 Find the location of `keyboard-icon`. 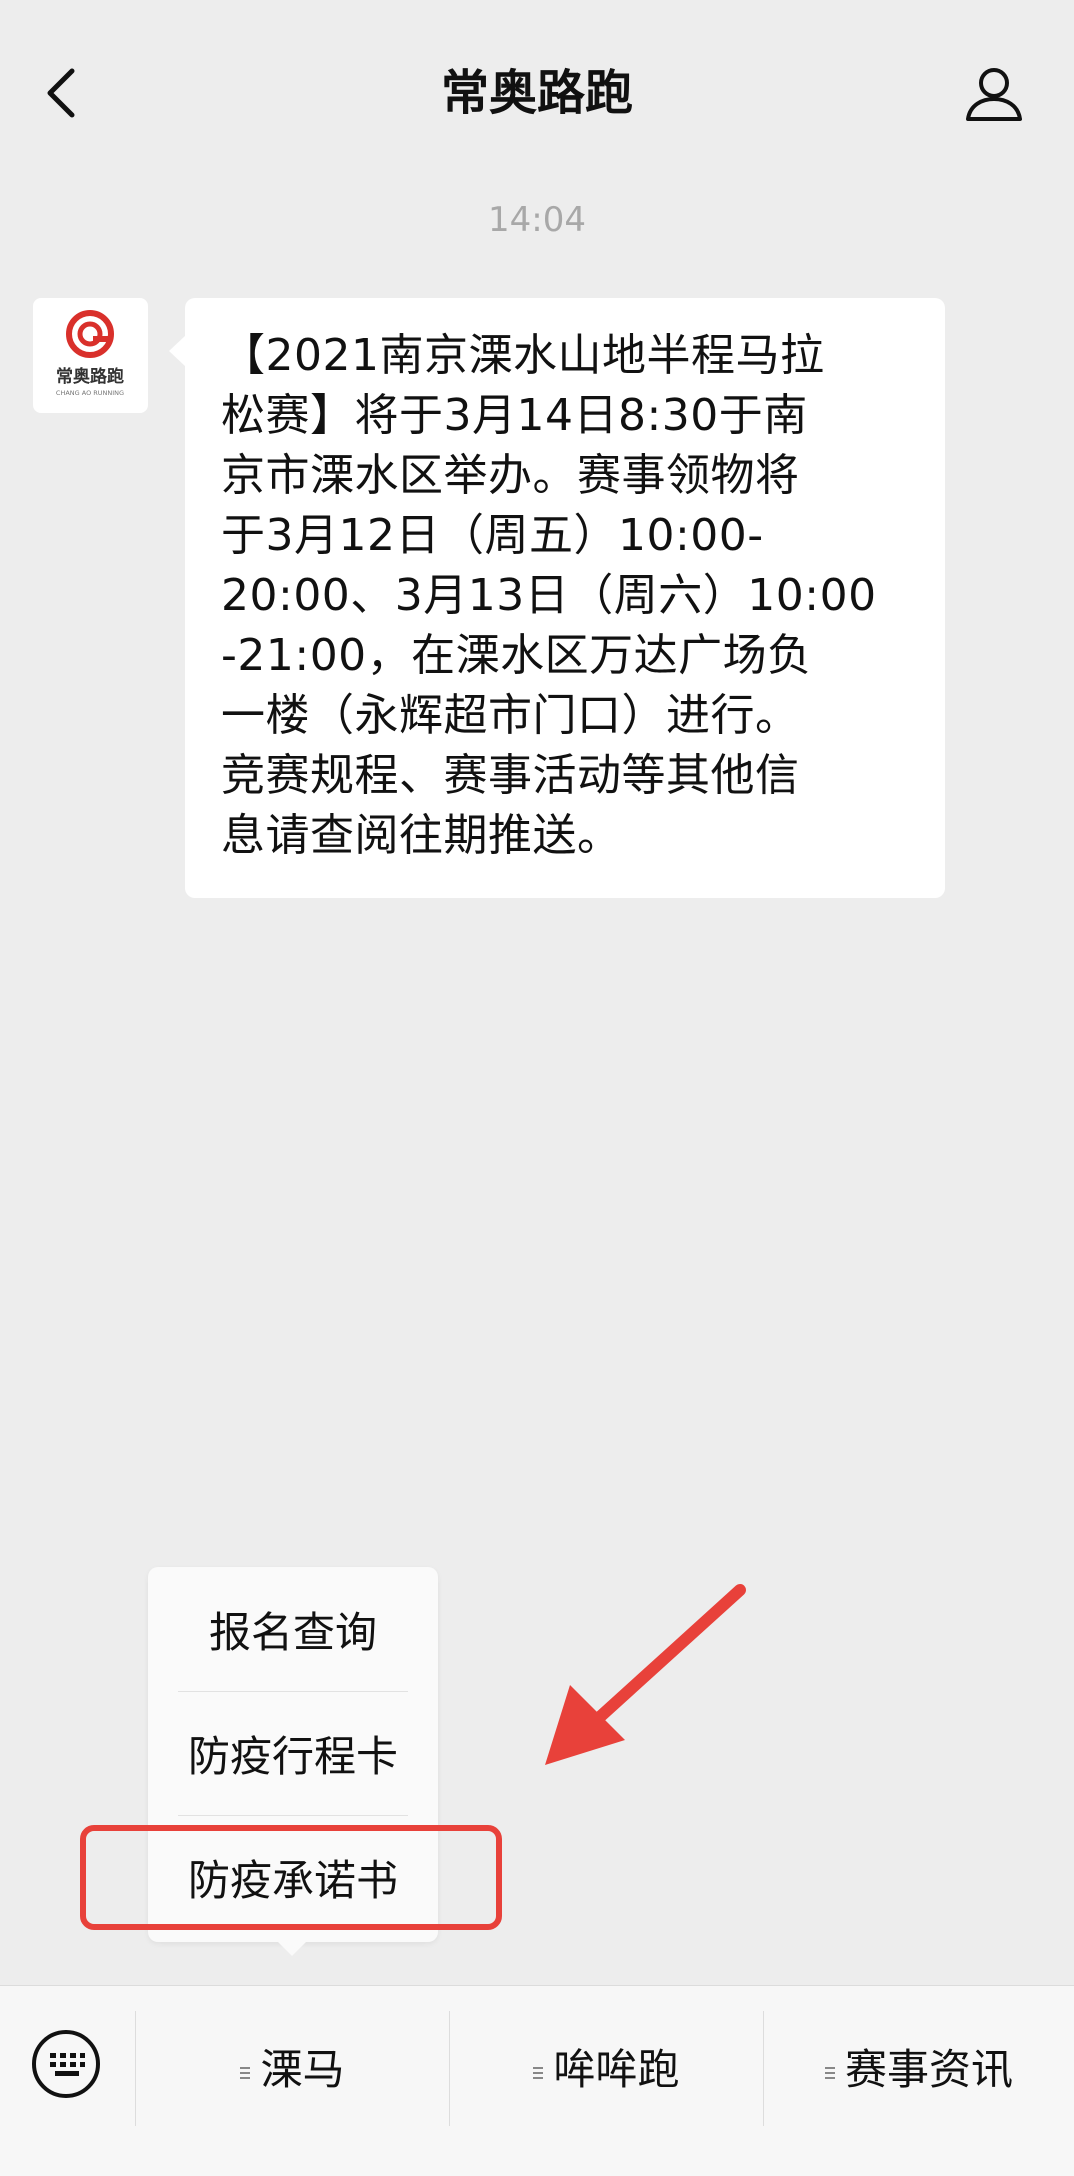

keyboard-icon is located at coordinates (66, 2067).